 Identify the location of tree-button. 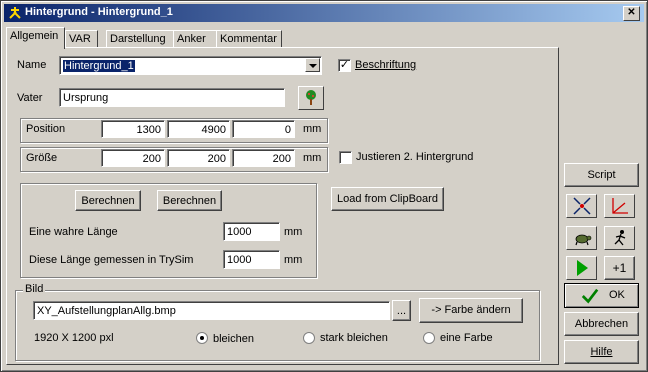
(311, 98).